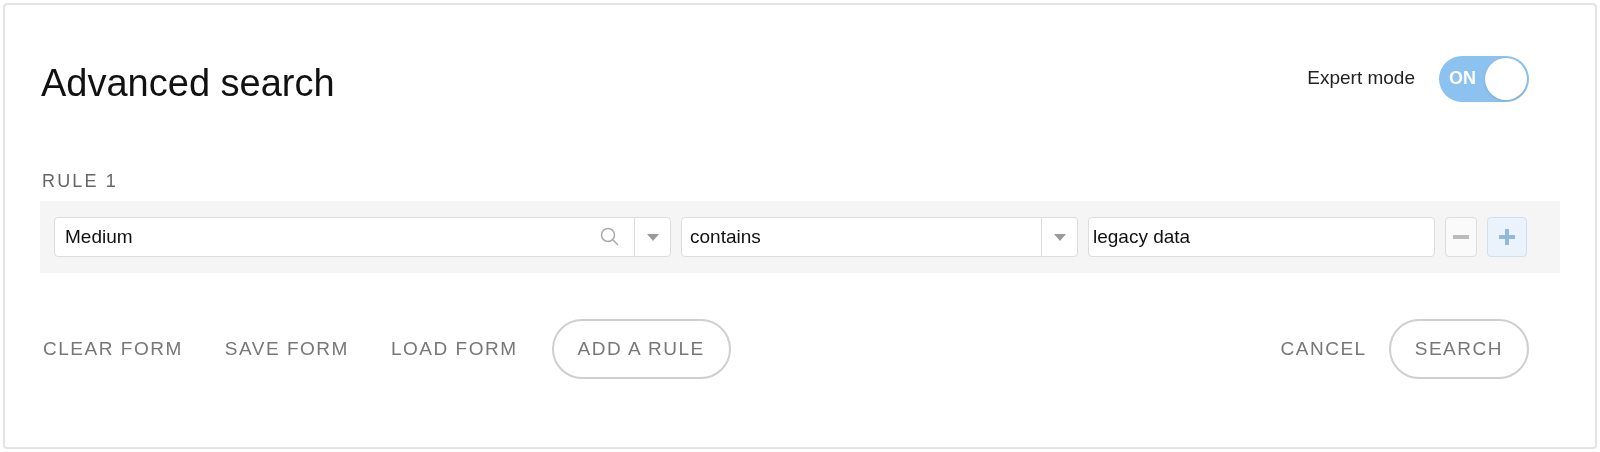 The width and height of the screenshot is (1600, 452). What do you see at coordinates (362, 237) in the screenshot?
I see `field-select: Medium` at bounding box center [362, 237].